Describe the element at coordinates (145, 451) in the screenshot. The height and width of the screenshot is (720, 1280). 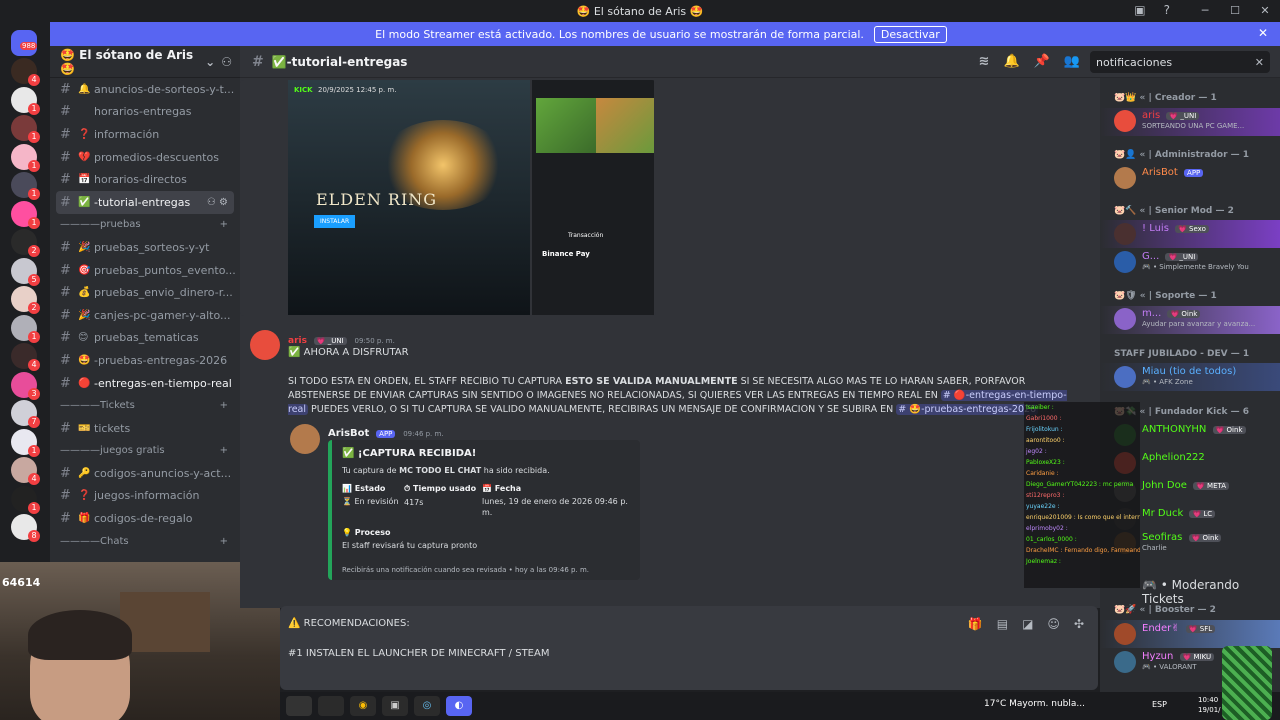
I see `channel-category: ———— juegos gratis +` at that location.